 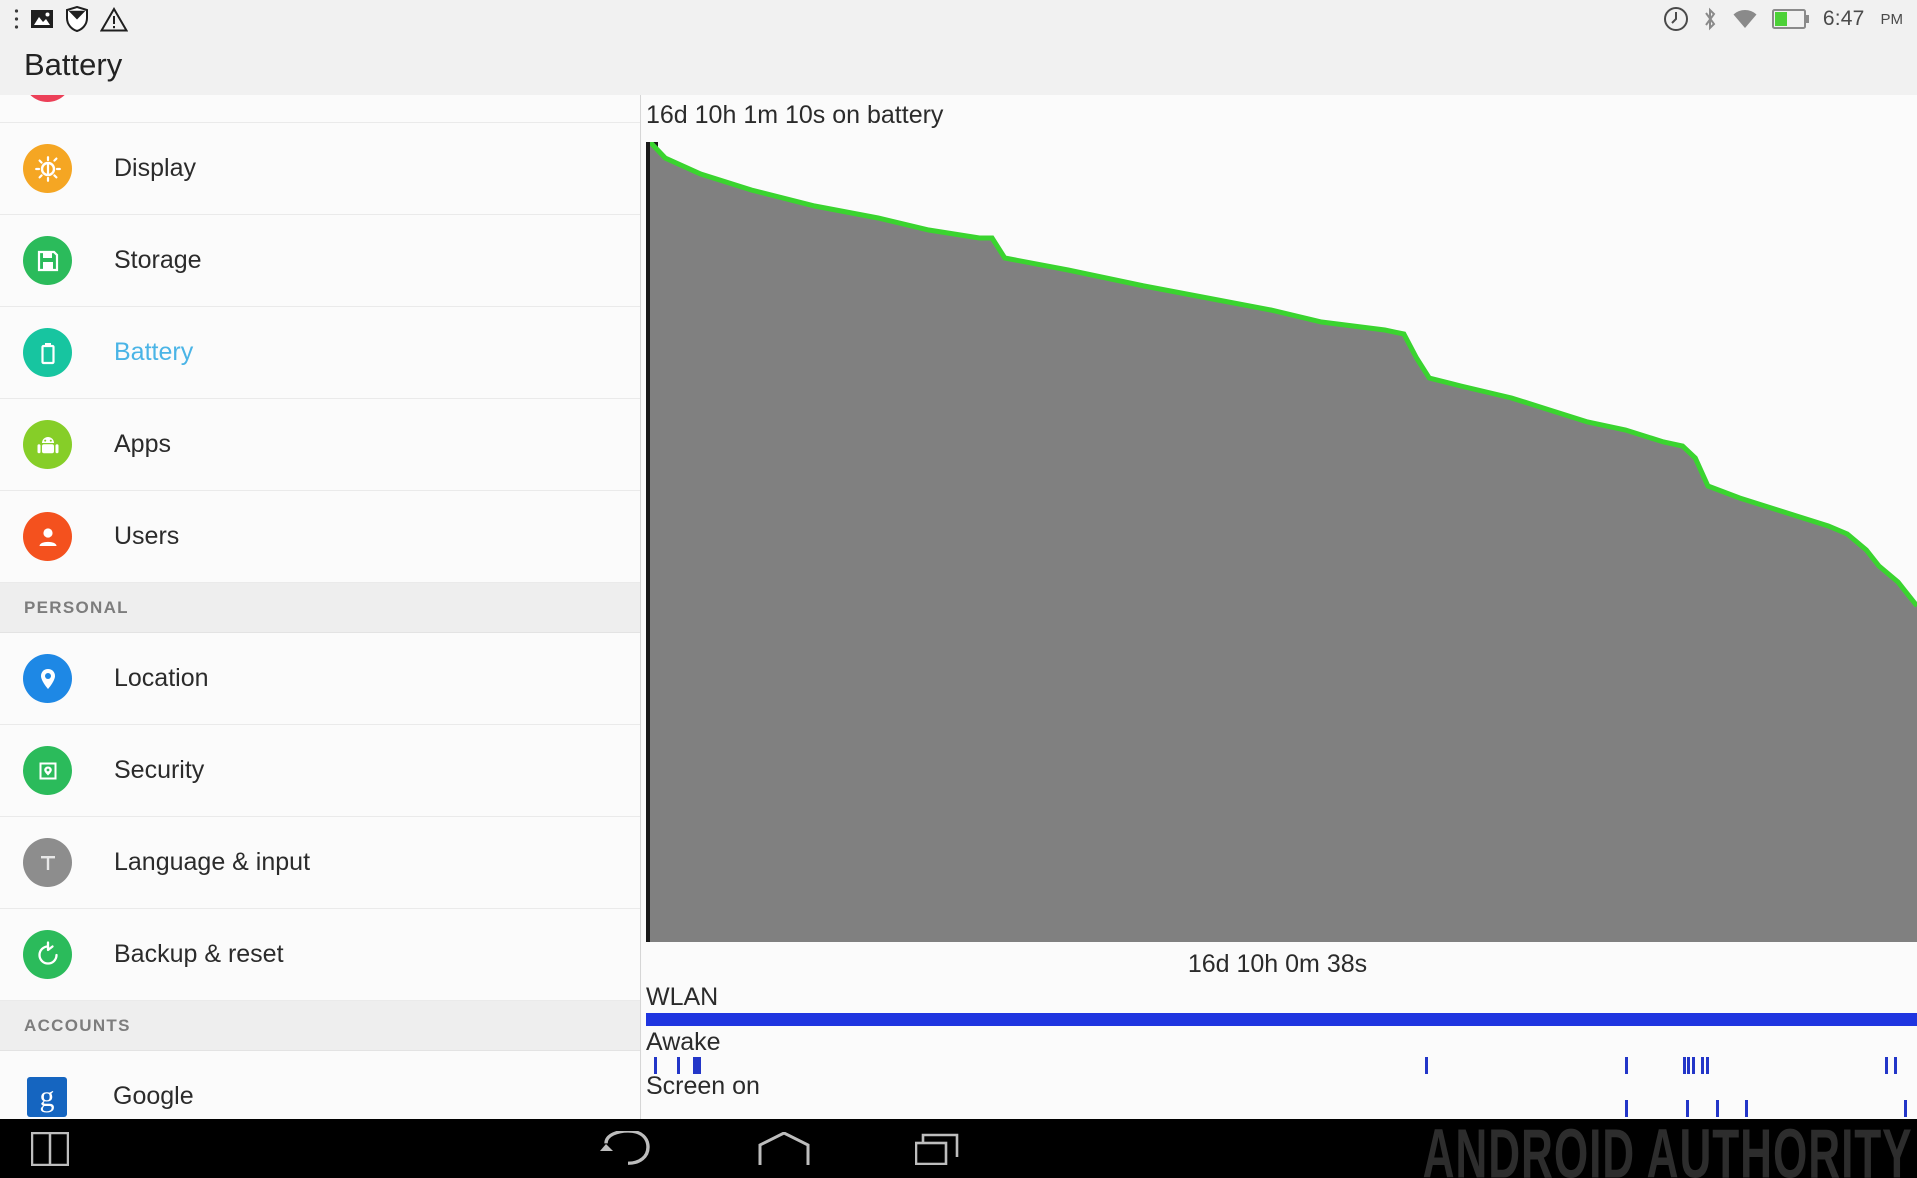 I want to click on sidebar-item-label: Display, so click(x=155, y=168).